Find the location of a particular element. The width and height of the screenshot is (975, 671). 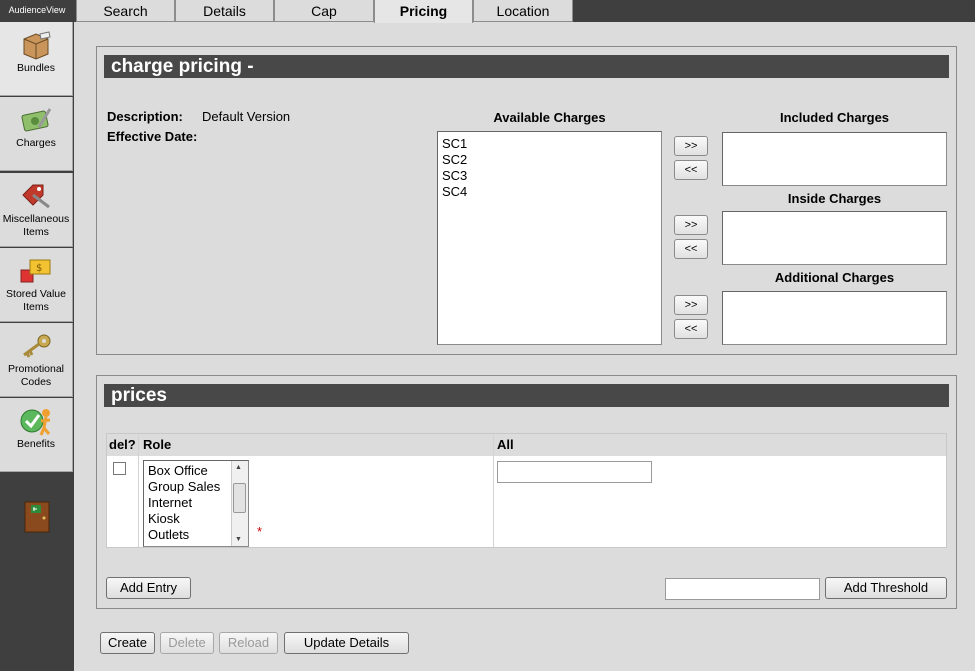

effective-date-label: Effective Date: is located at coordinates (152, 136).